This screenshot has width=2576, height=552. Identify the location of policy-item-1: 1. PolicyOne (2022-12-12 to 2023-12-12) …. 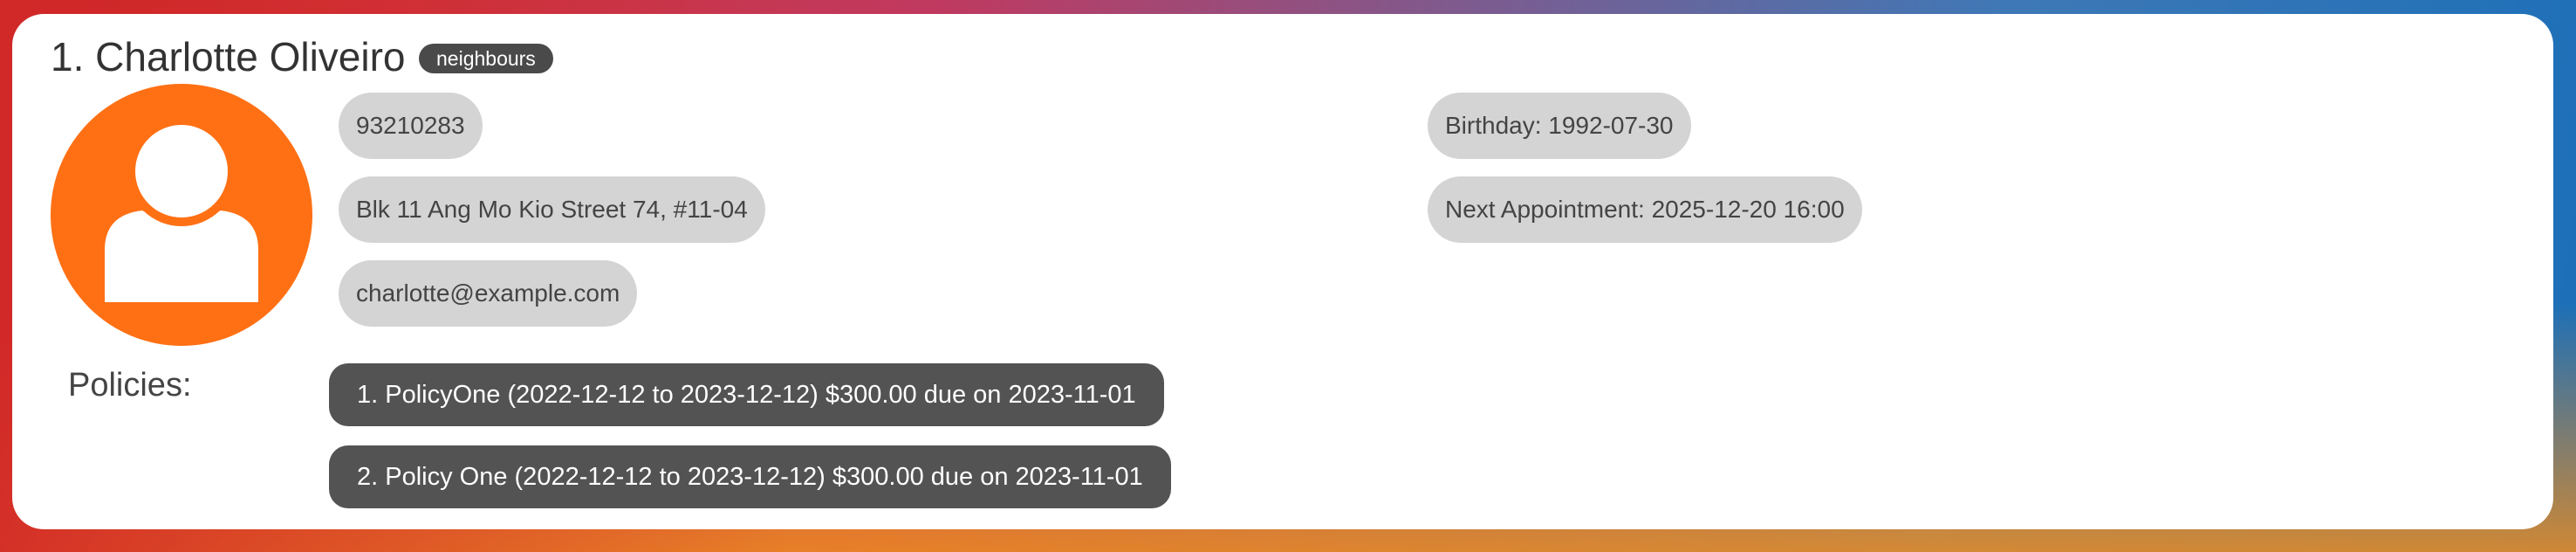
(746, 394).